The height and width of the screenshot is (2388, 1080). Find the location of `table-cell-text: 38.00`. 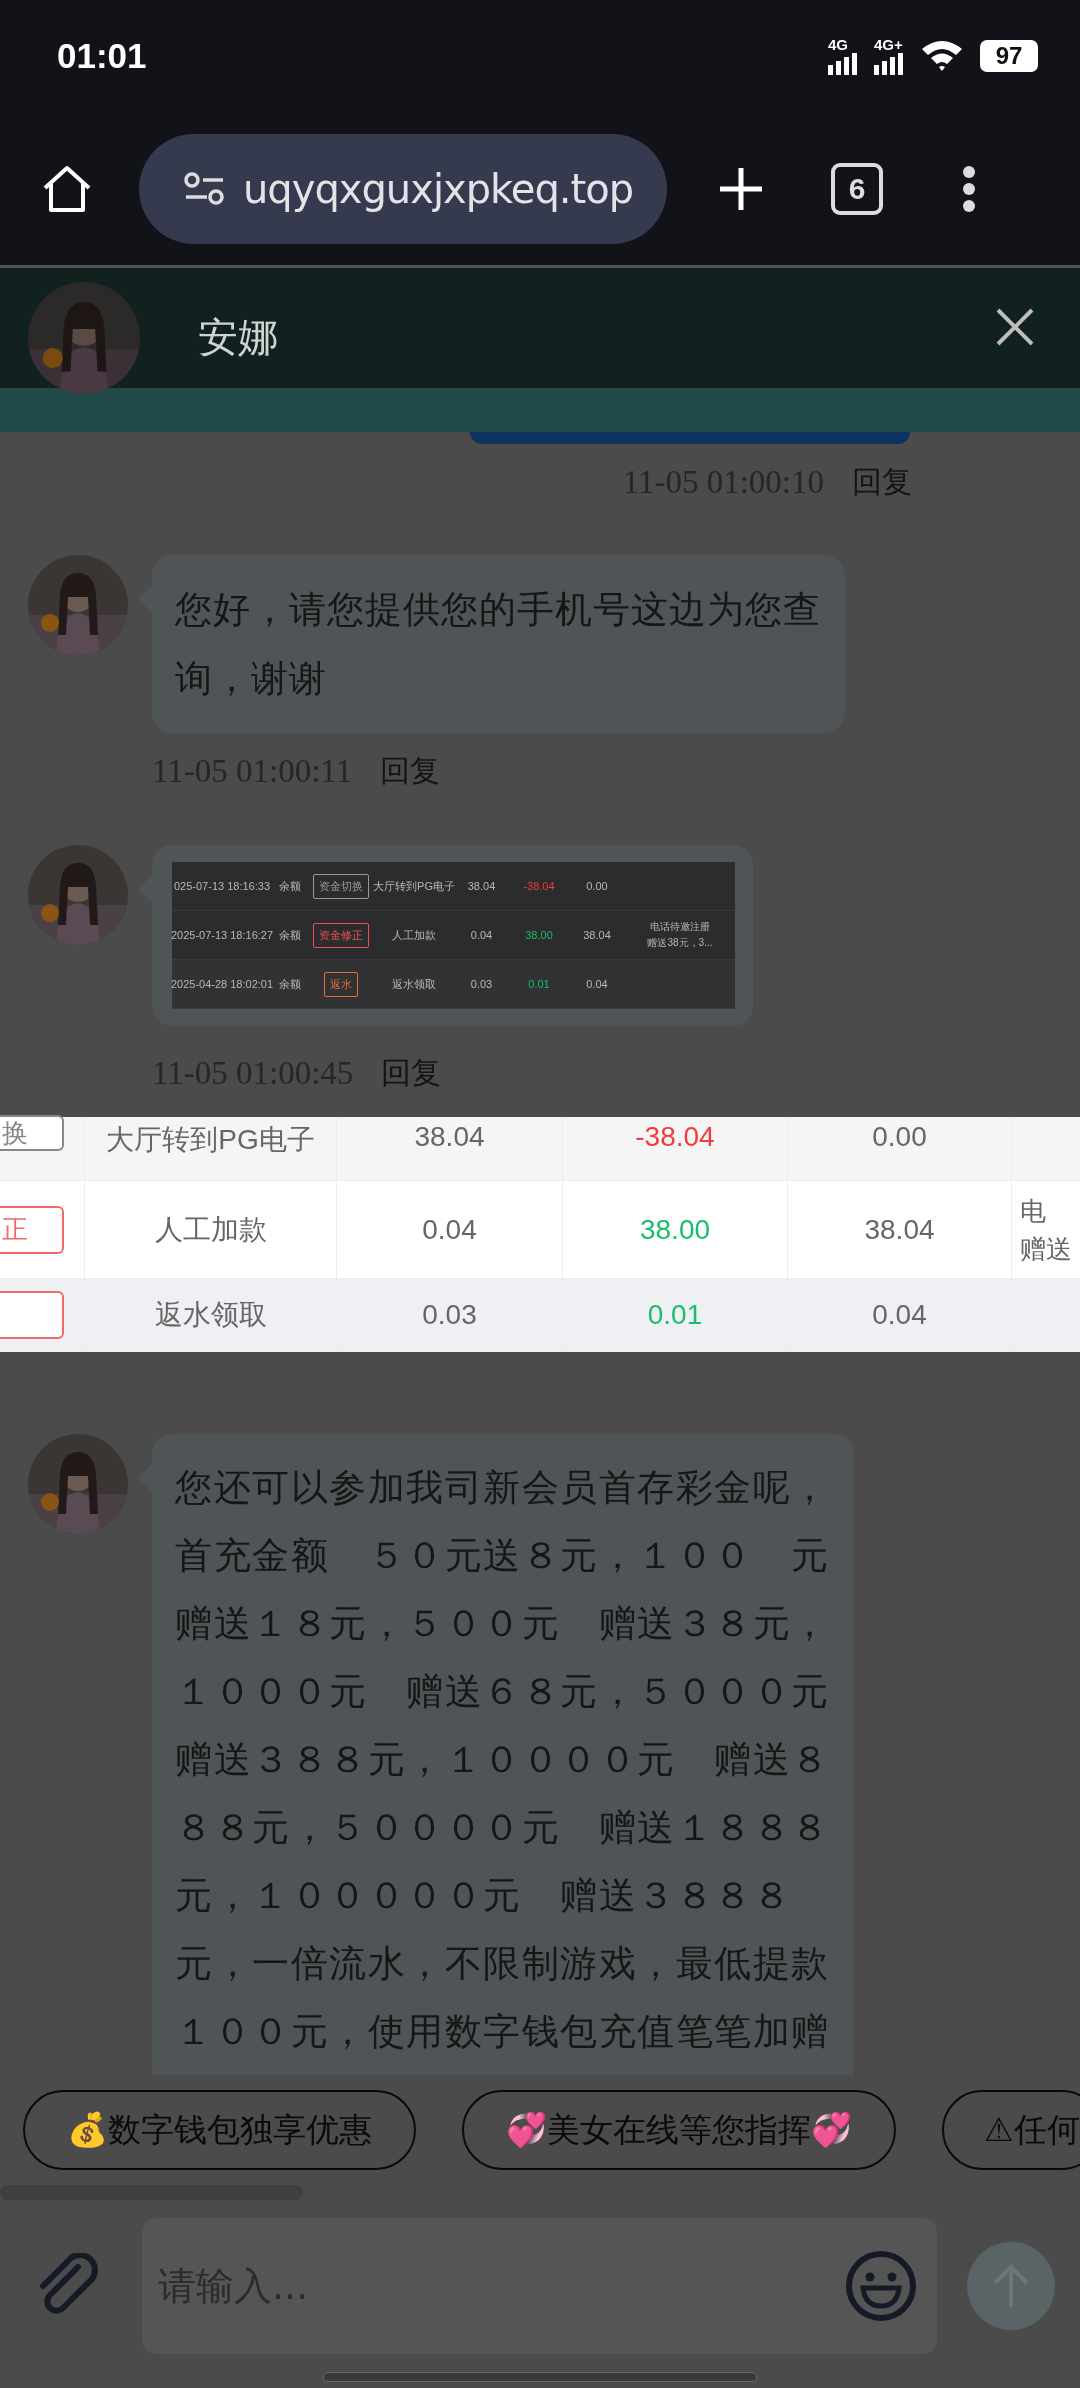

table-cell-text: 38.00 is located at coordinates (539, 935).